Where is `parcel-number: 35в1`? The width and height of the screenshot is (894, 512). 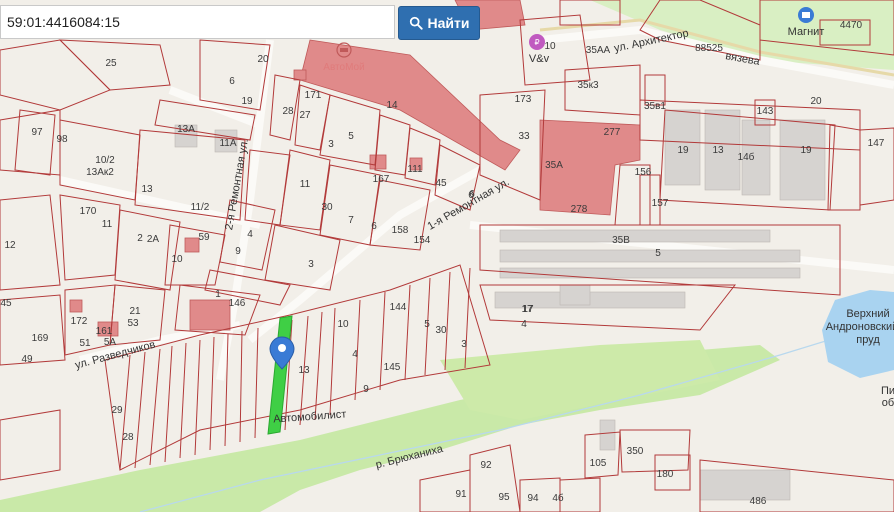
parcel-number: 35в1 is located at coordinates (655, 106).